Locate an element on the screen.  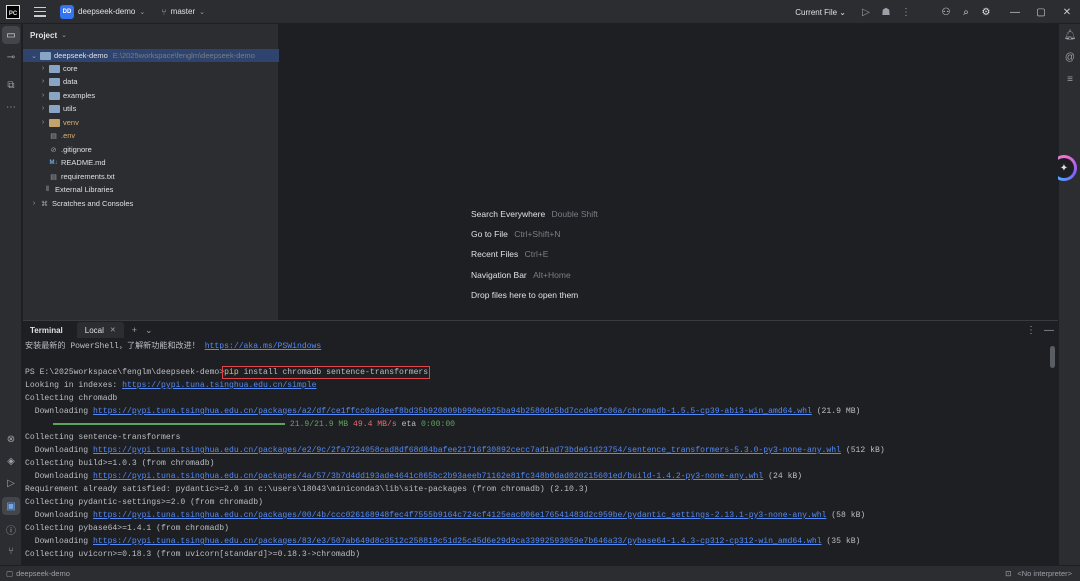
minimize-button: — is located at coordinates (1015, 12).